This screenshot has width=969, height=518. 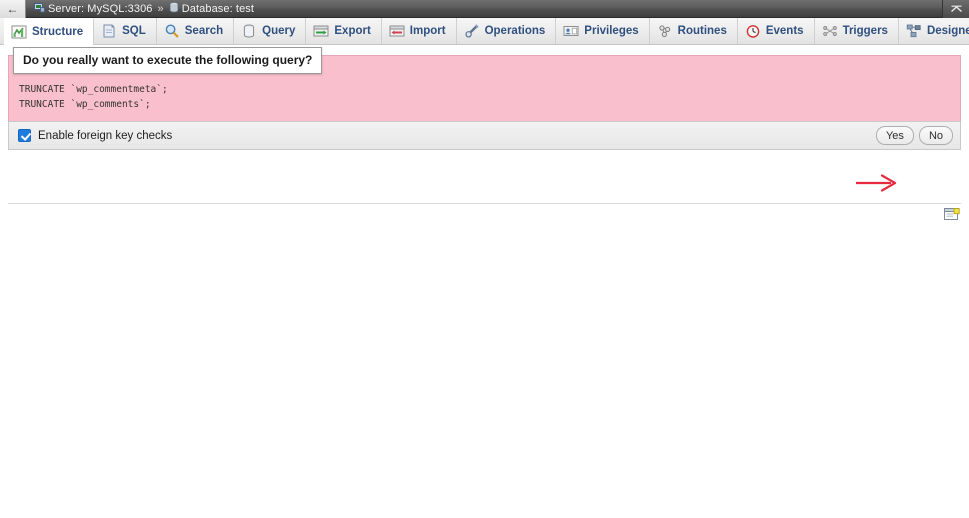 I want to click on tab-export: Export, so click(x=344, y=31).